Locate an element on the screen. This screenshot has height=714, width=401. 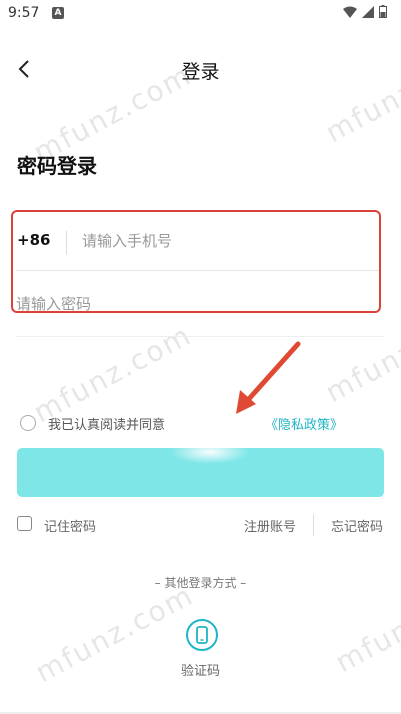
page-title: 登录 is located at coordinates (200, 72).